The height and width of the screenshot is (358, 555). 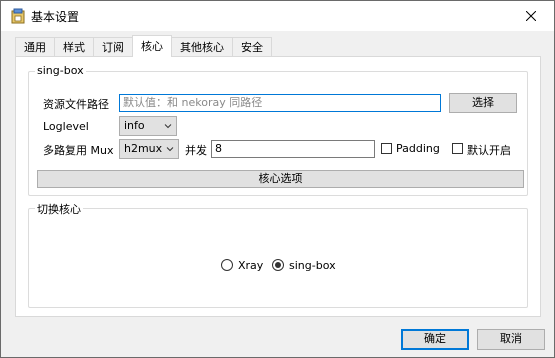 What do you see at coordinates (418, 148) in the screenshot?
I see `padding-label: Padding` at bounding box center [418, 148].